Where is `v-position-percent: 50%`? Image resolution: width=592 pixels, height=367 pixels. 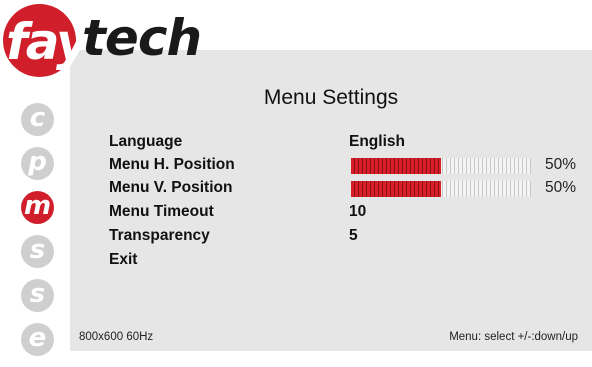
v-position-percent: 50% is located at coordinates (561, 187).